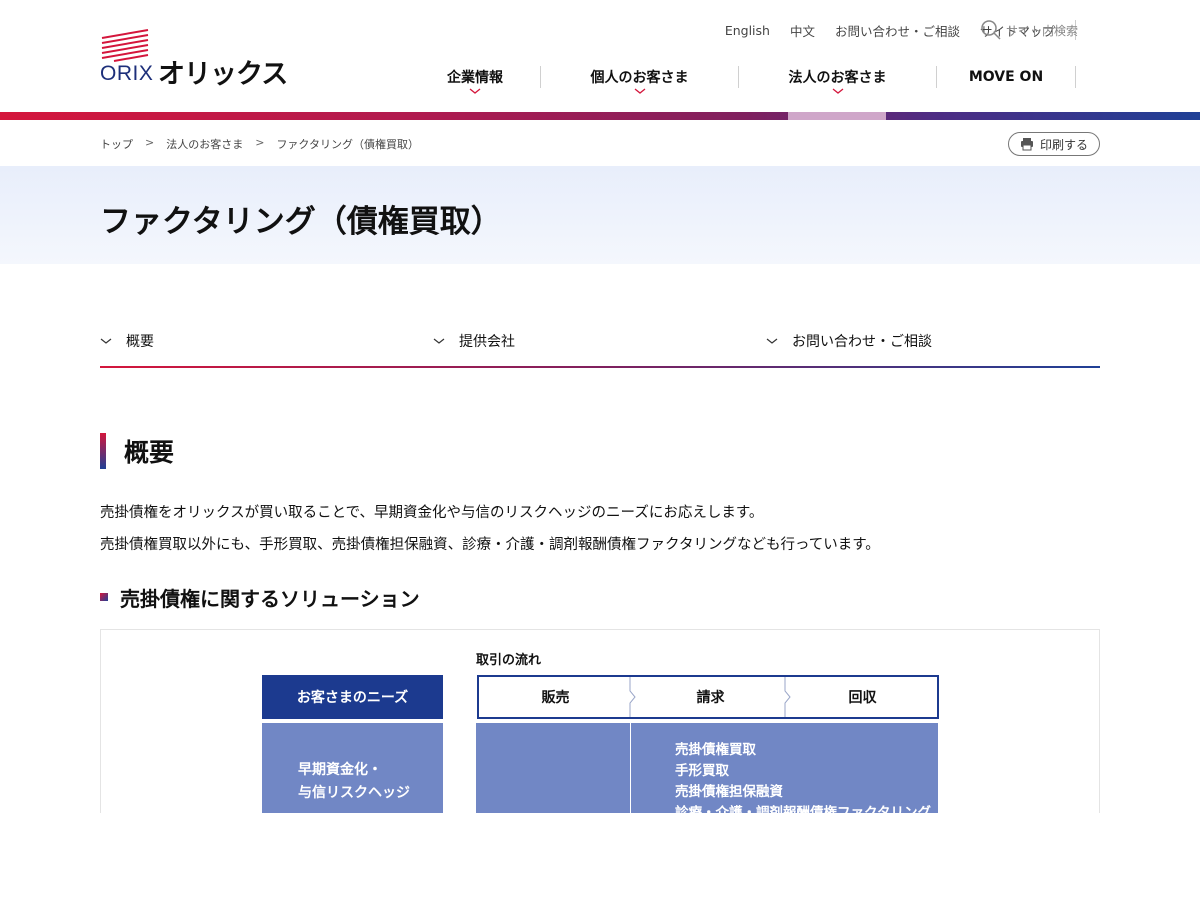 The height and width of the screenshot is (900, 1200). I want to click on gnav-label: 個人のお客さま, so click(639, 78).